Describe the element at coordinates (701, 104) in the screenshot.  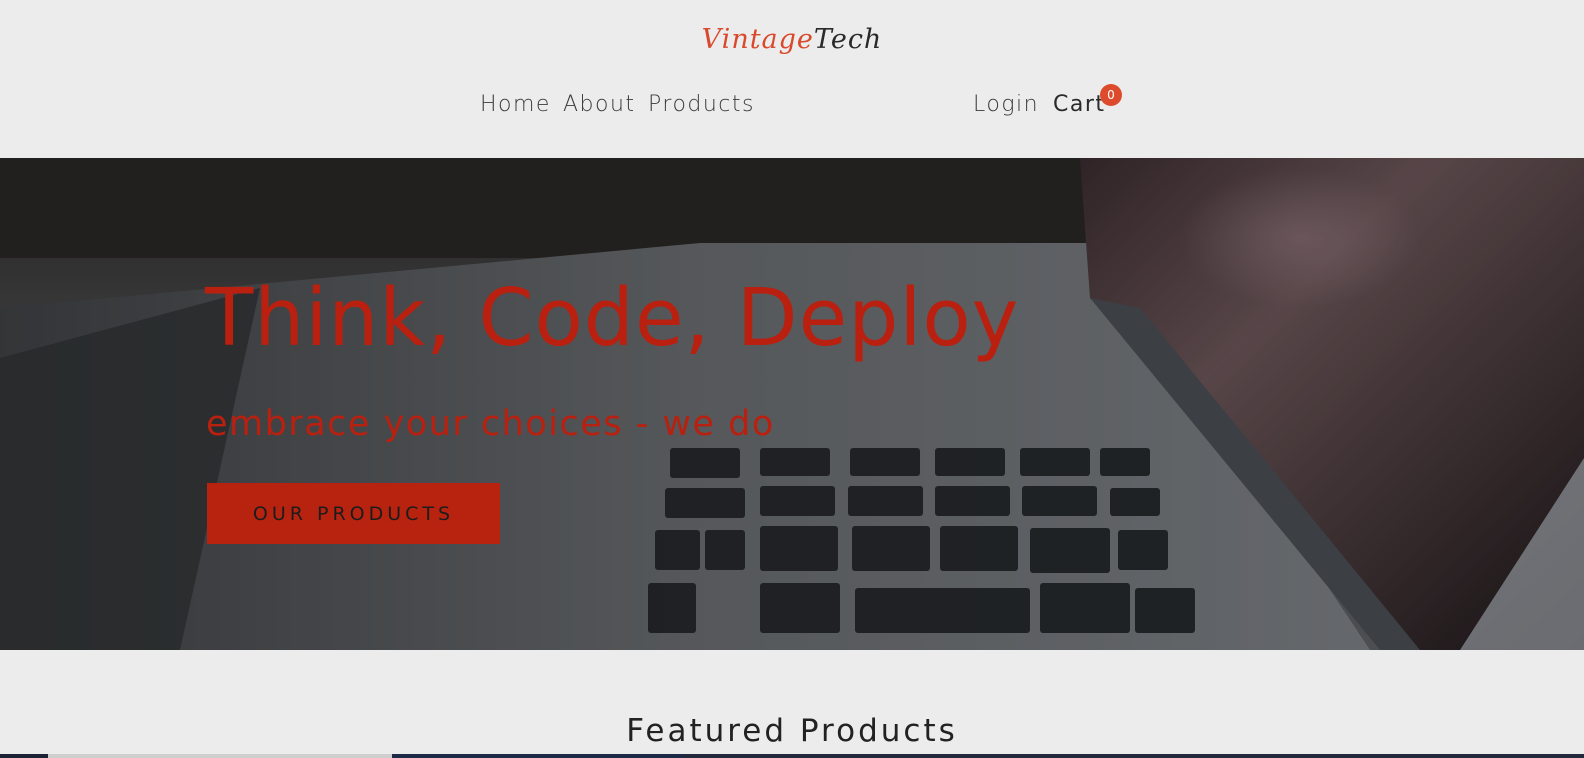
I see `nav-products-link: Products` at that location.